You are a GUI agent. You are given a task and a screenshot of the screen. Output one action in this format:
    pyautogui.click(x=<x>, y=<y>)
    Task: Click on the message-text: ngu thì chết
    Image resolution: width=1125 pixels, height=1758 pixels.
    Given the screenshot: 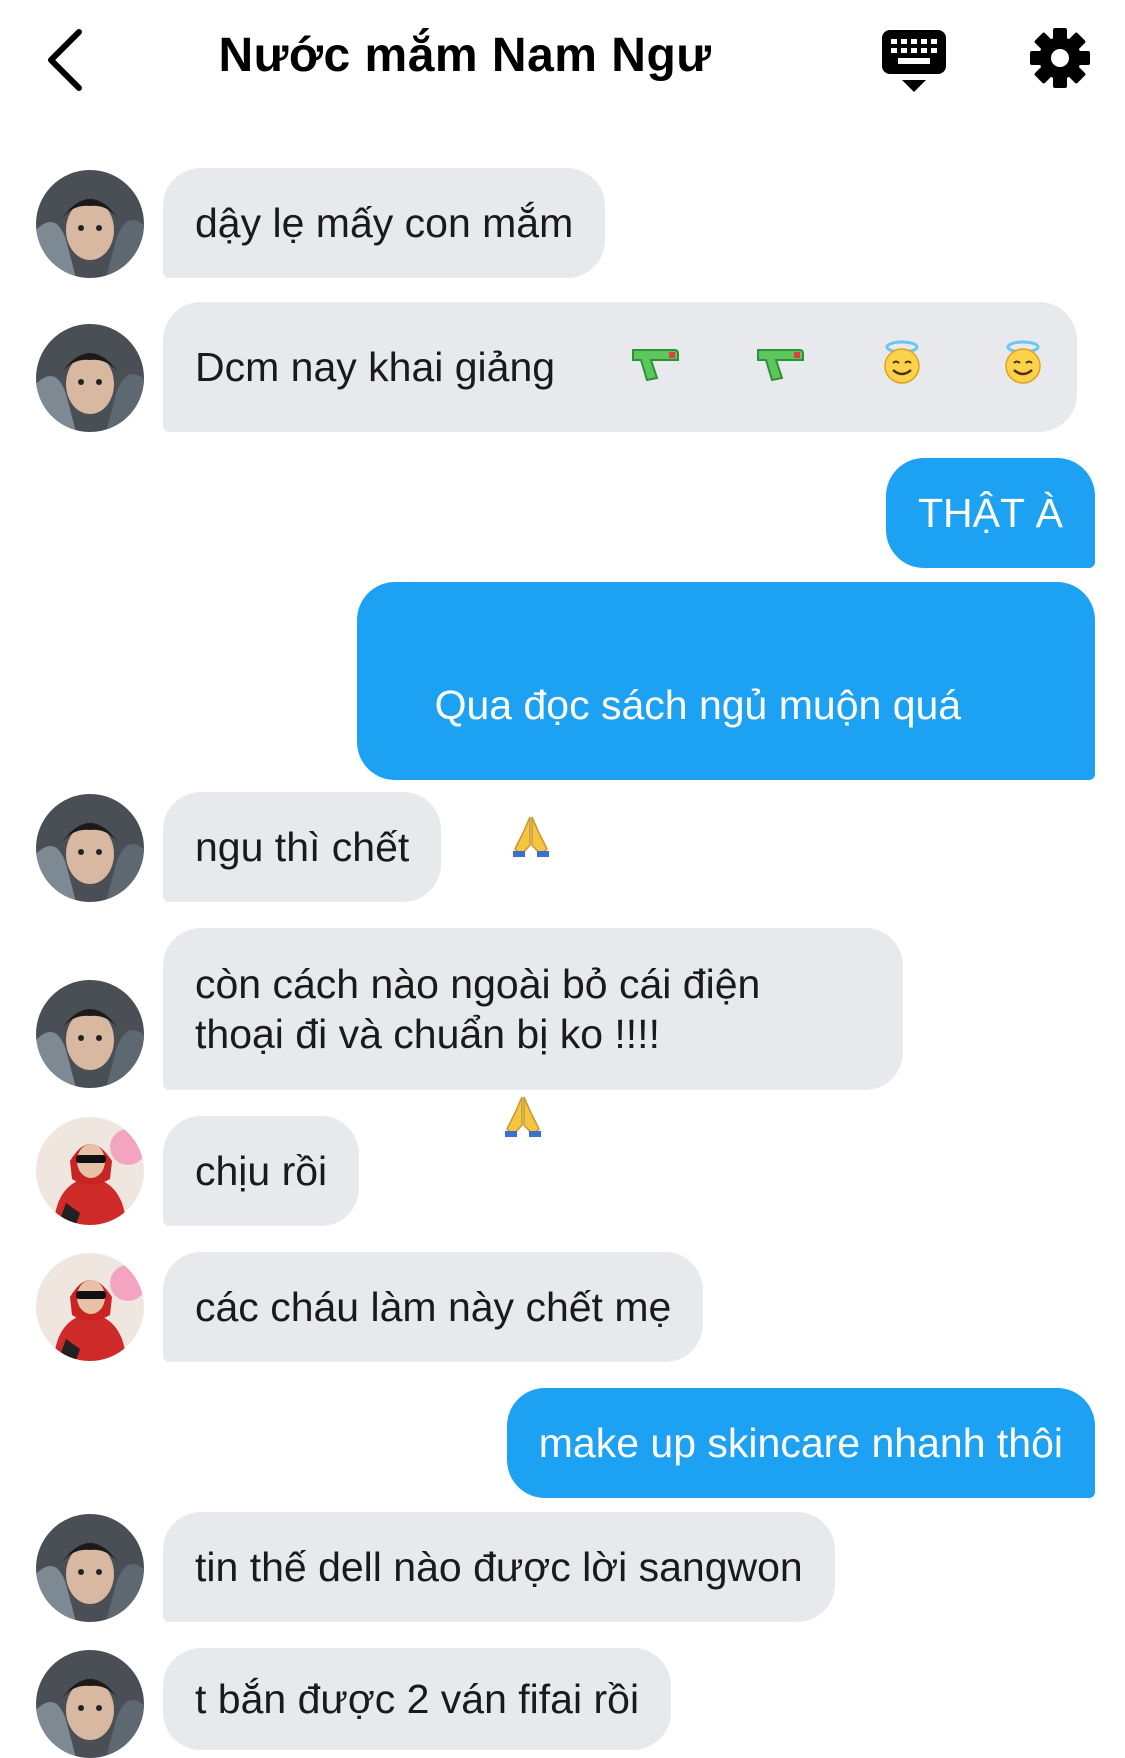 What is the action you would take?
    pyautogui.click(x=302, y=847)
    